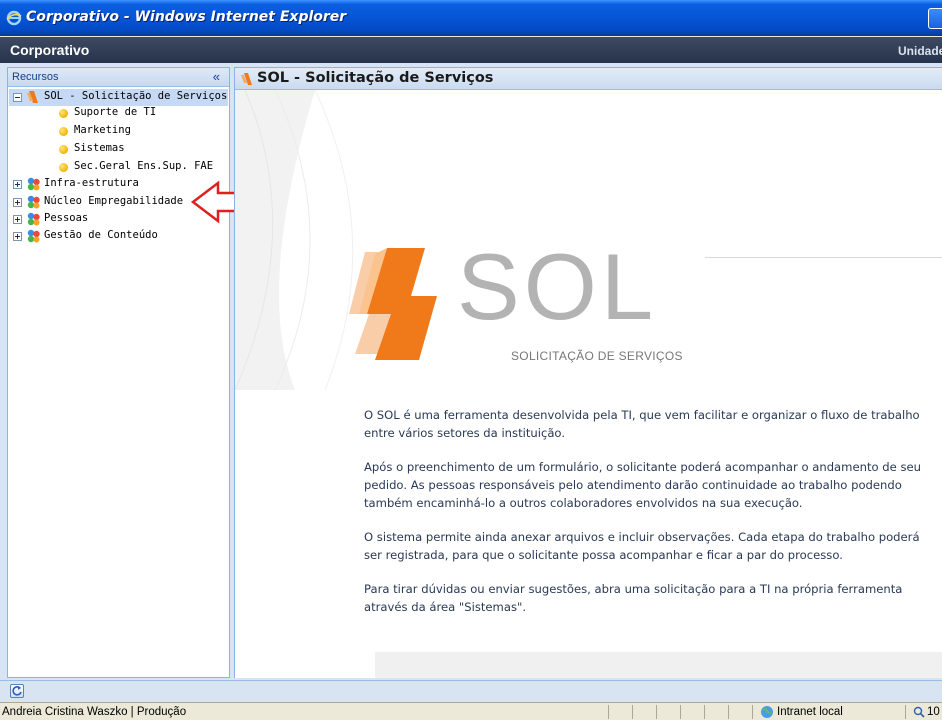 Image resolution: width=942 pixels, height=720 pixels. What do you see at coordinates (35, 77) in the screenshot?
I see `resources-panel-title: Recursos` at bounding box center [35, 77].